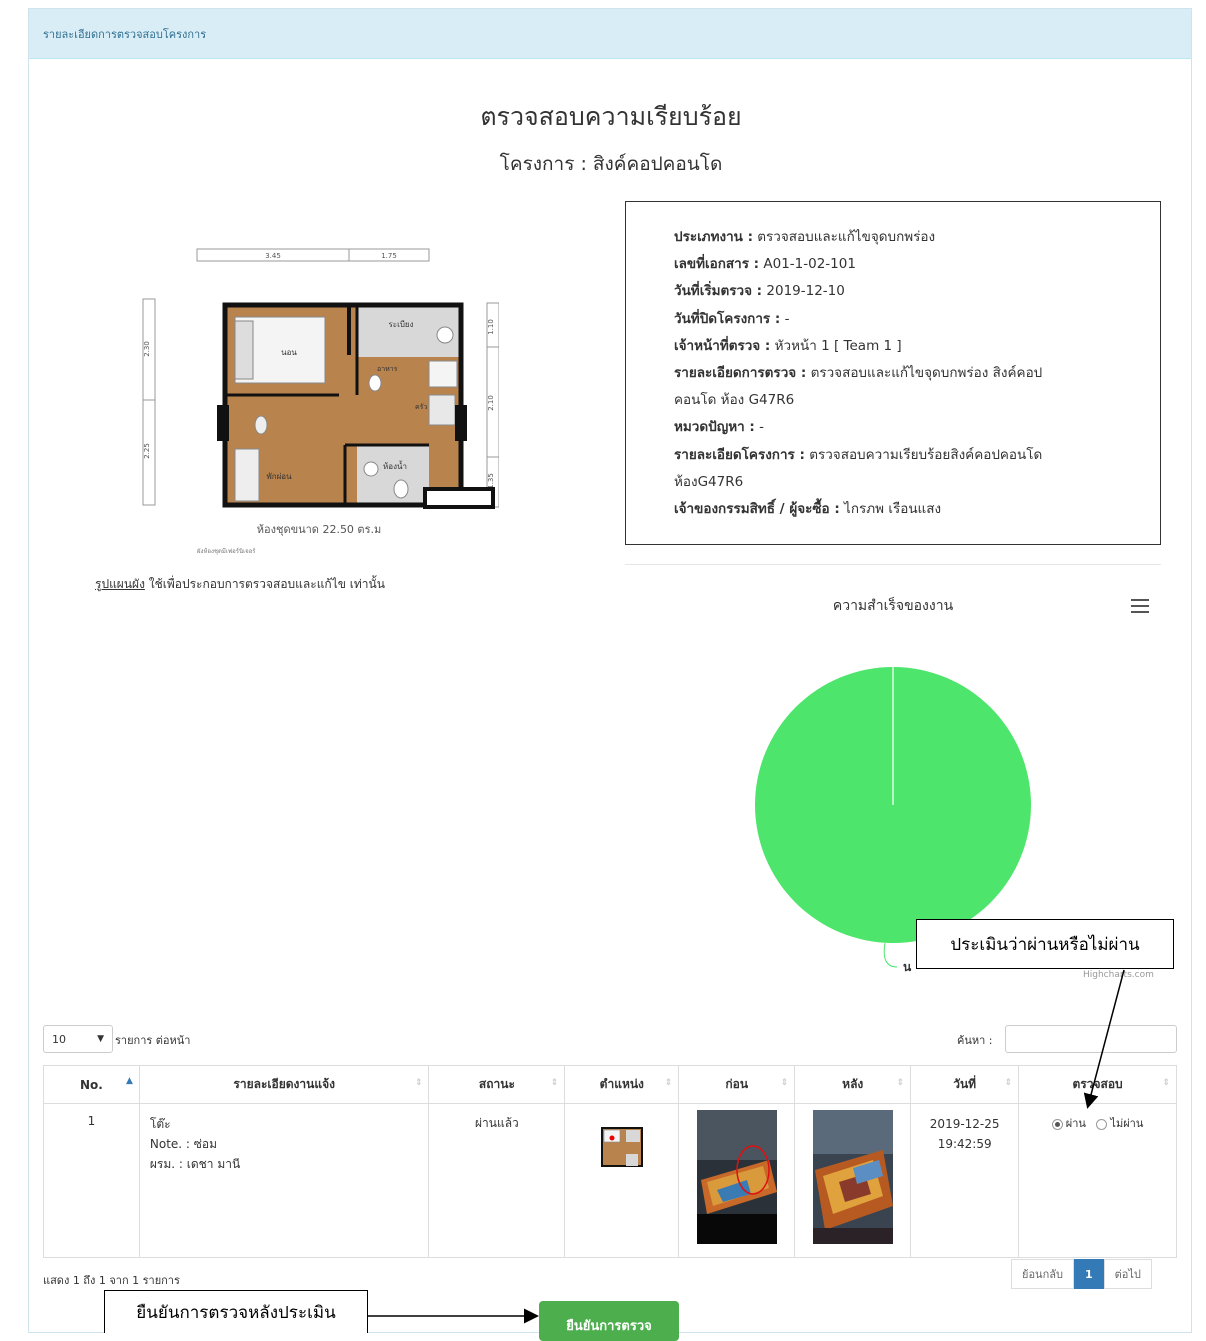  I want to click on info-doc-number: เลขที่เอกสาร : A01-1-02-101, so click(765, 264).